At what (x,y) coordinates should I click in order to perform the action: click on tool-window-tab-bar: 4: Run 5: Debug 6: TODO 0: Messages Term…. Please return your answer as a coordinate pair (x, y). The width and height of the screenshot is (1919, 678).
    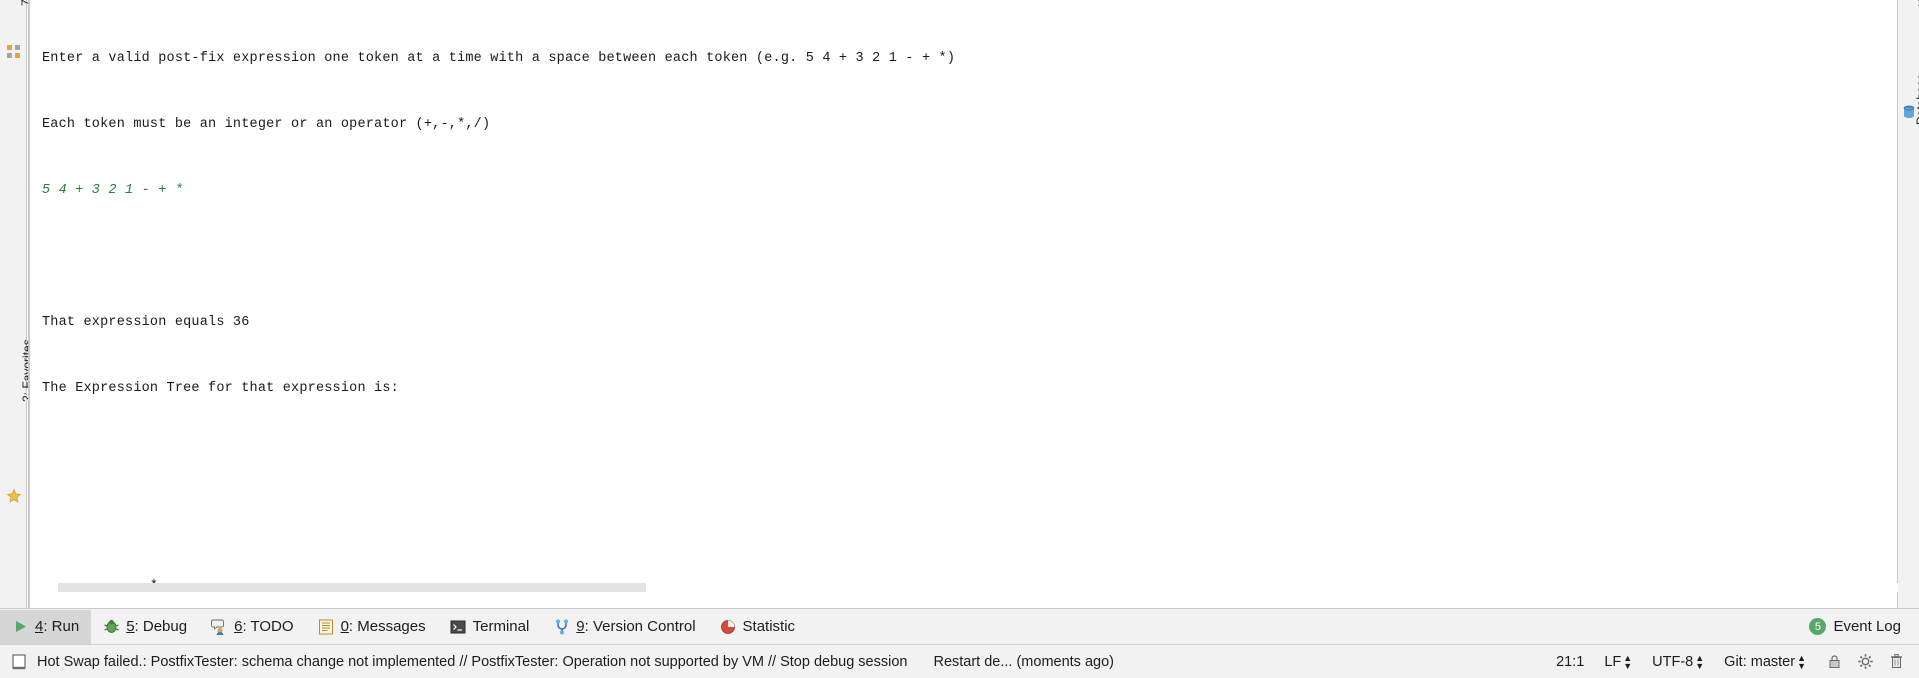
    Looking at the image, I should click on (959, 626).